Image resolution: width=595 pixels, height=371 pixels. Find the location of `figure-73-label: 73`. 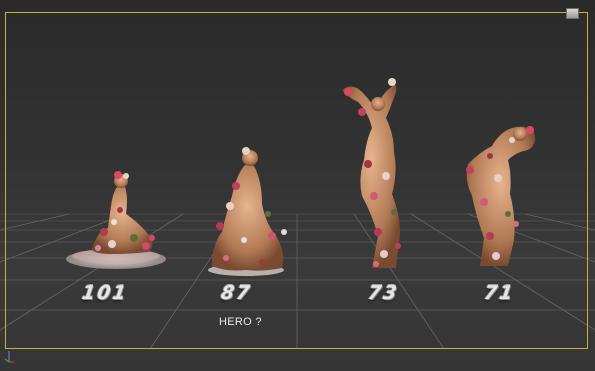

figure-73-label: 73 is located at coordinates (383, 293).